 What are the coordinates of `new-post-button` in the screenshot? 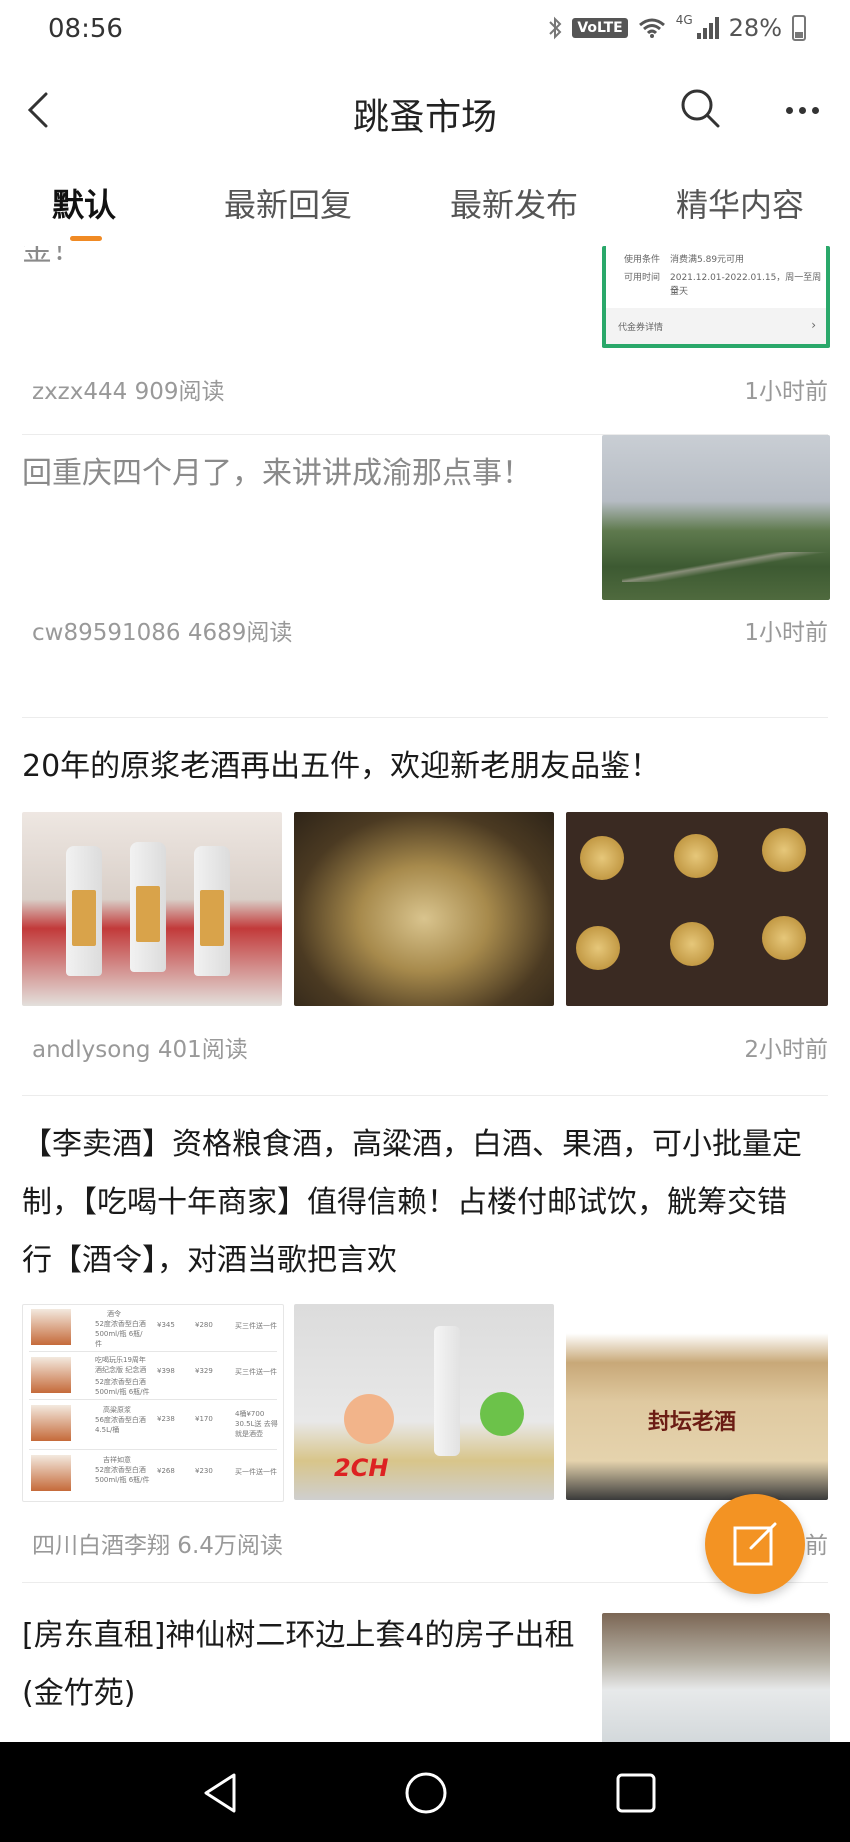 It's located at (755, 1544).